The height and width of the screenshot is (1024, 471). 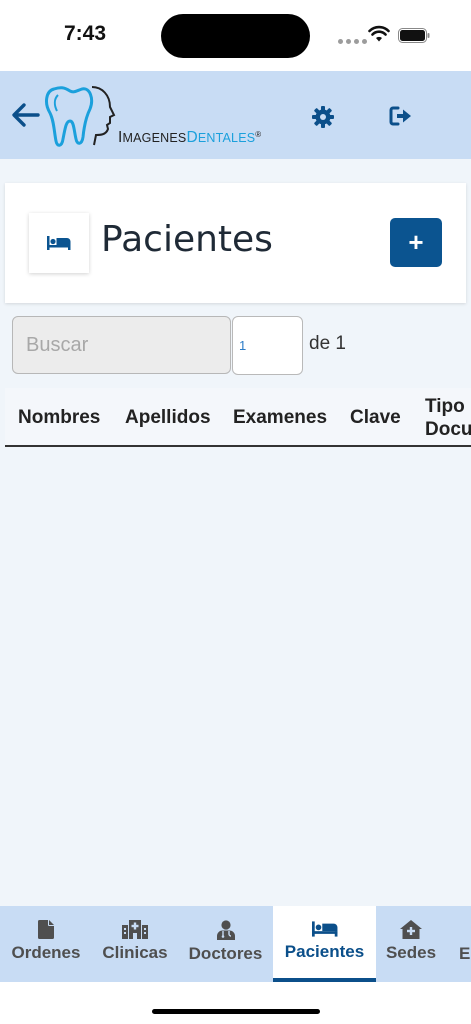 What do you see at coordinates (187, 239) in the screenshot?
I see `page-title: Pacientes` at bounding box center [187, 239].